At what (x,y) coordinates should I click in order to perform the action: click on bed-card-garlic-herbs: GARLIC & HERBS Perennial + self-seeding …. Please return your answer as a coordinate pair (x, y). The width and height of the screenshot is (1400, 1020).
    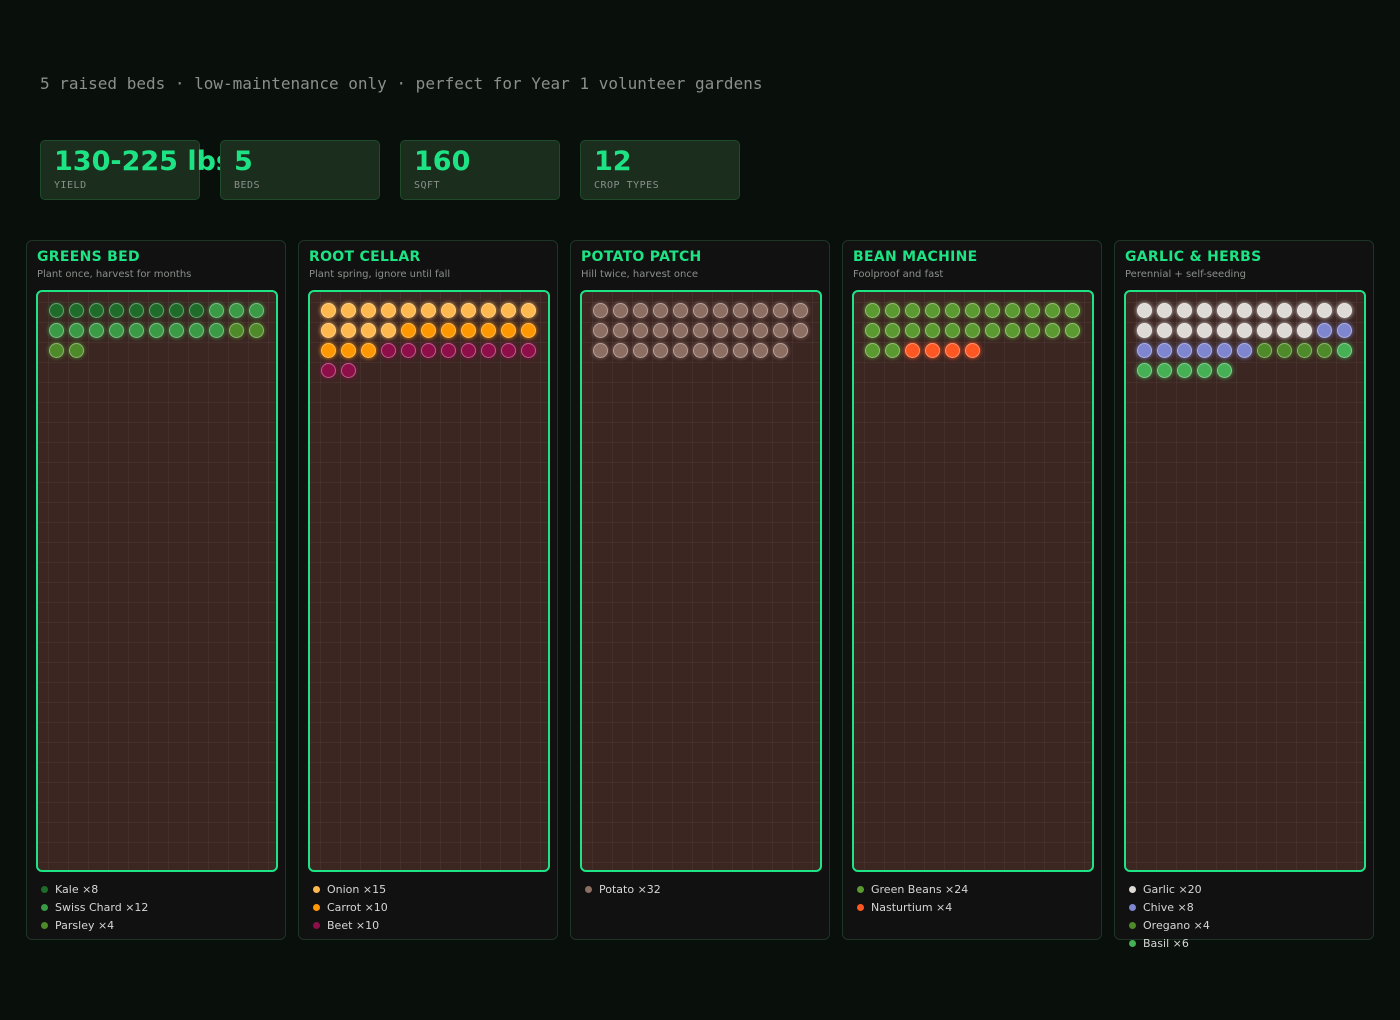
    Looking at the image, I should click on (1244, 595).